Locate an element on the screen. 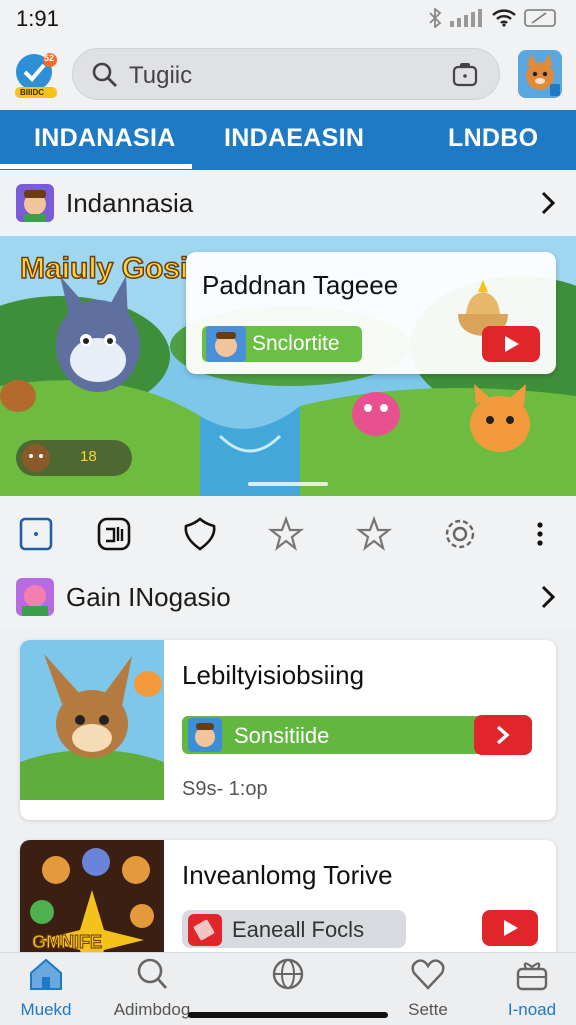 Image resolution: width=576 pixels, height=1025 pixels. game-meta: S9s- 1:op is located at coordinates (225, 789).